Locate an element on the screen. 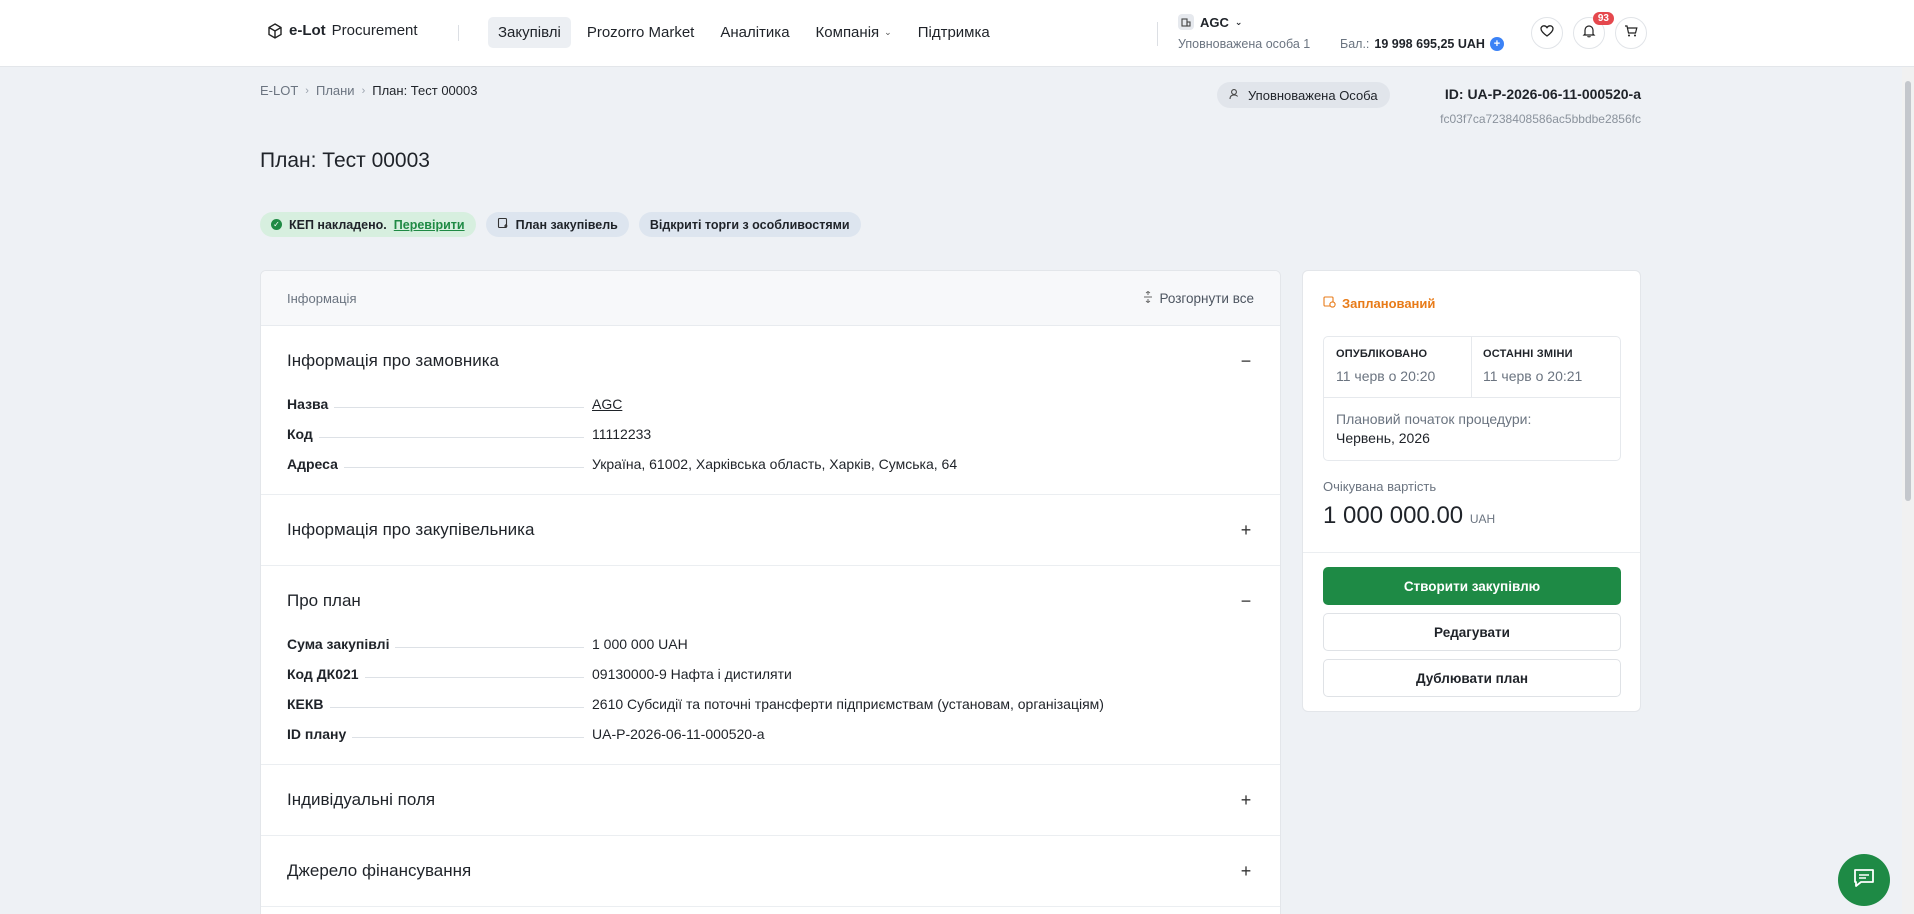 This screenshot has width=1914, height=914. balance: Бал.: 19 998 695,25 UAH + is located at coordinates (1422, 44).